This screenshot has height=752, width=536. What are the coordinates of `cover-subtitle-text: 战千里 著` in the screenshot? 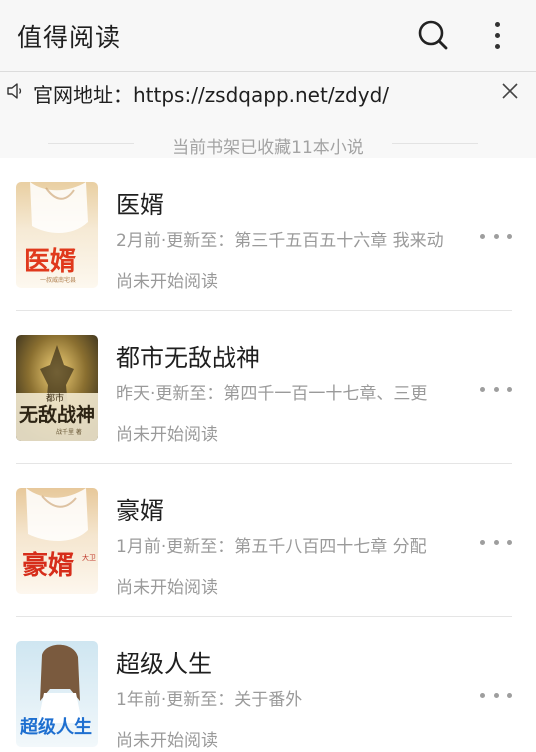 It's located at (69, 432).